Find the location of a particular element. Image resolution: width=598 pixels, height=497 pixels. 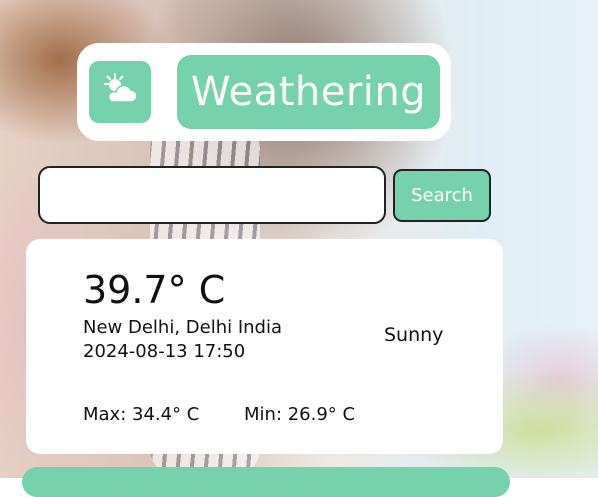

cloud-sun-icon is located at coordinates (120, 92).